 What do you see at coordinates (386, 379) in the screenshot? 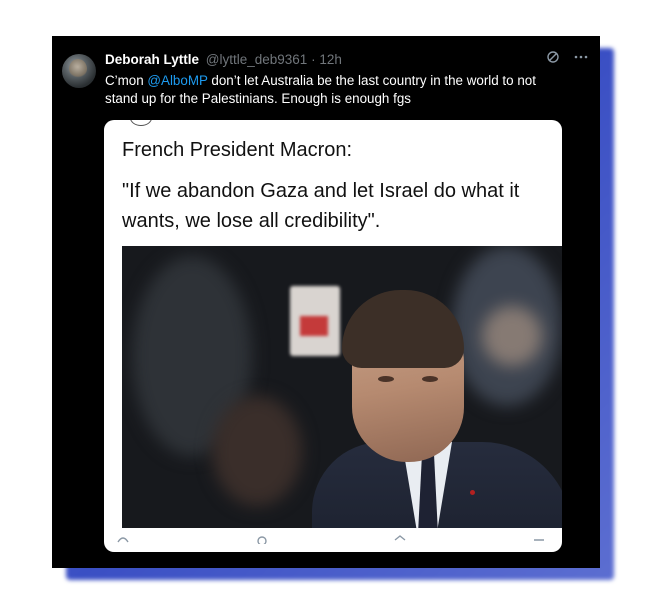
I see `left-eye` at bounding box center [386, 379].